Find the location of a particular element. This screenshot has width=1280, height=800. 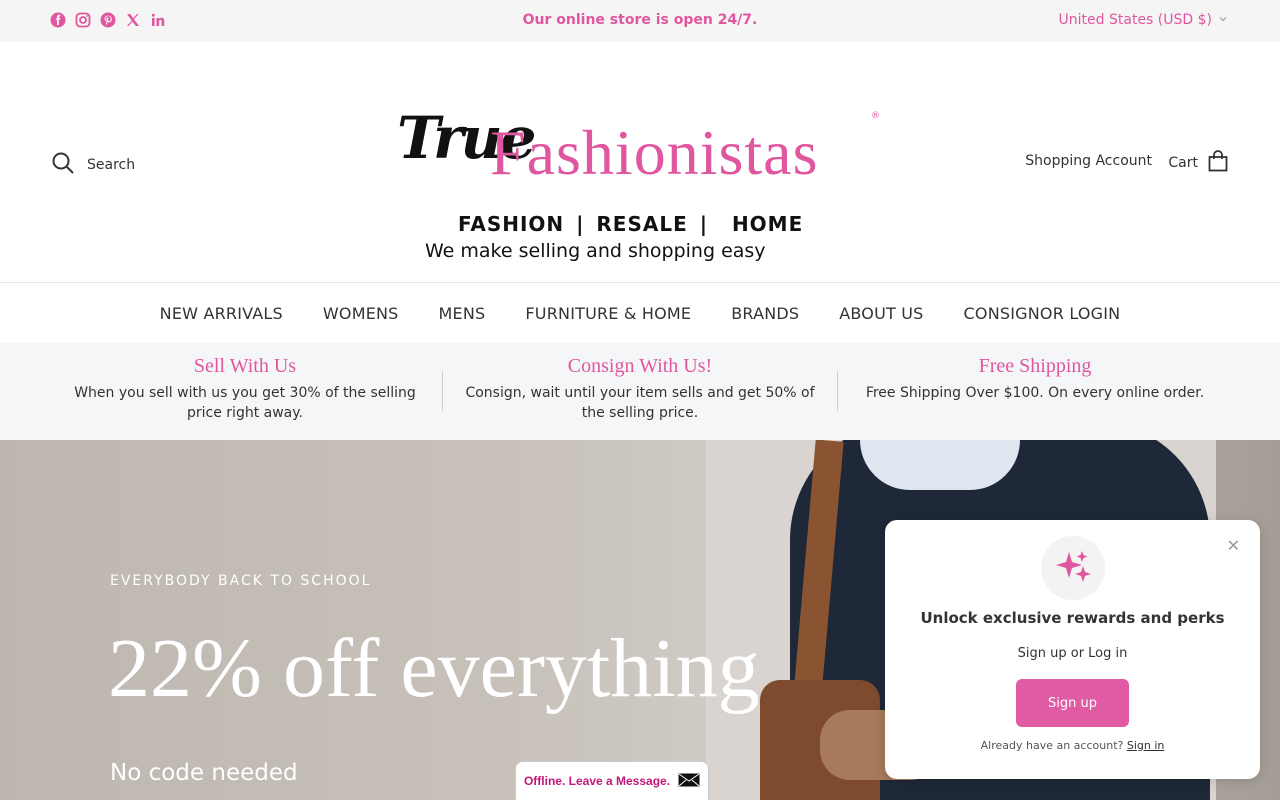

search-icon is located at coordinates (63, 165).